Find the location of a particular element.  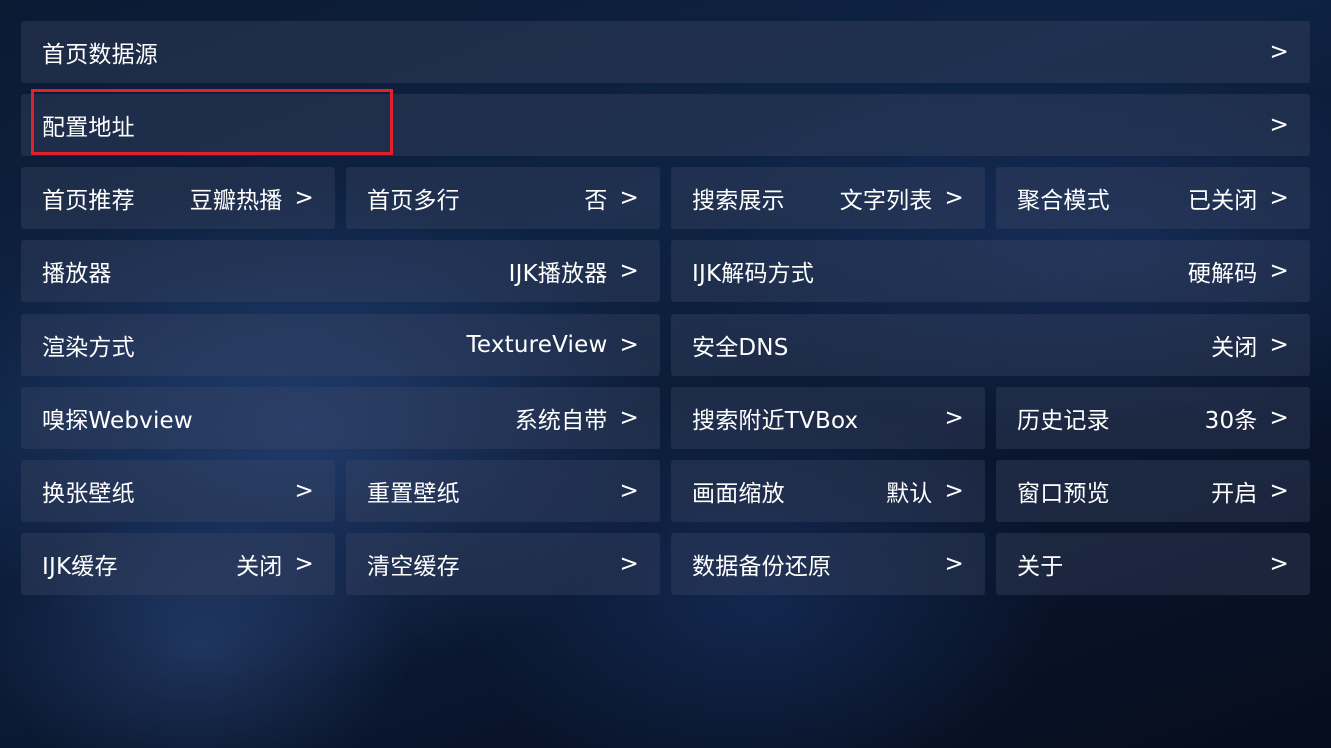

setting-clear-cache: 清空缓存 > is located at coordinates (503, 564).